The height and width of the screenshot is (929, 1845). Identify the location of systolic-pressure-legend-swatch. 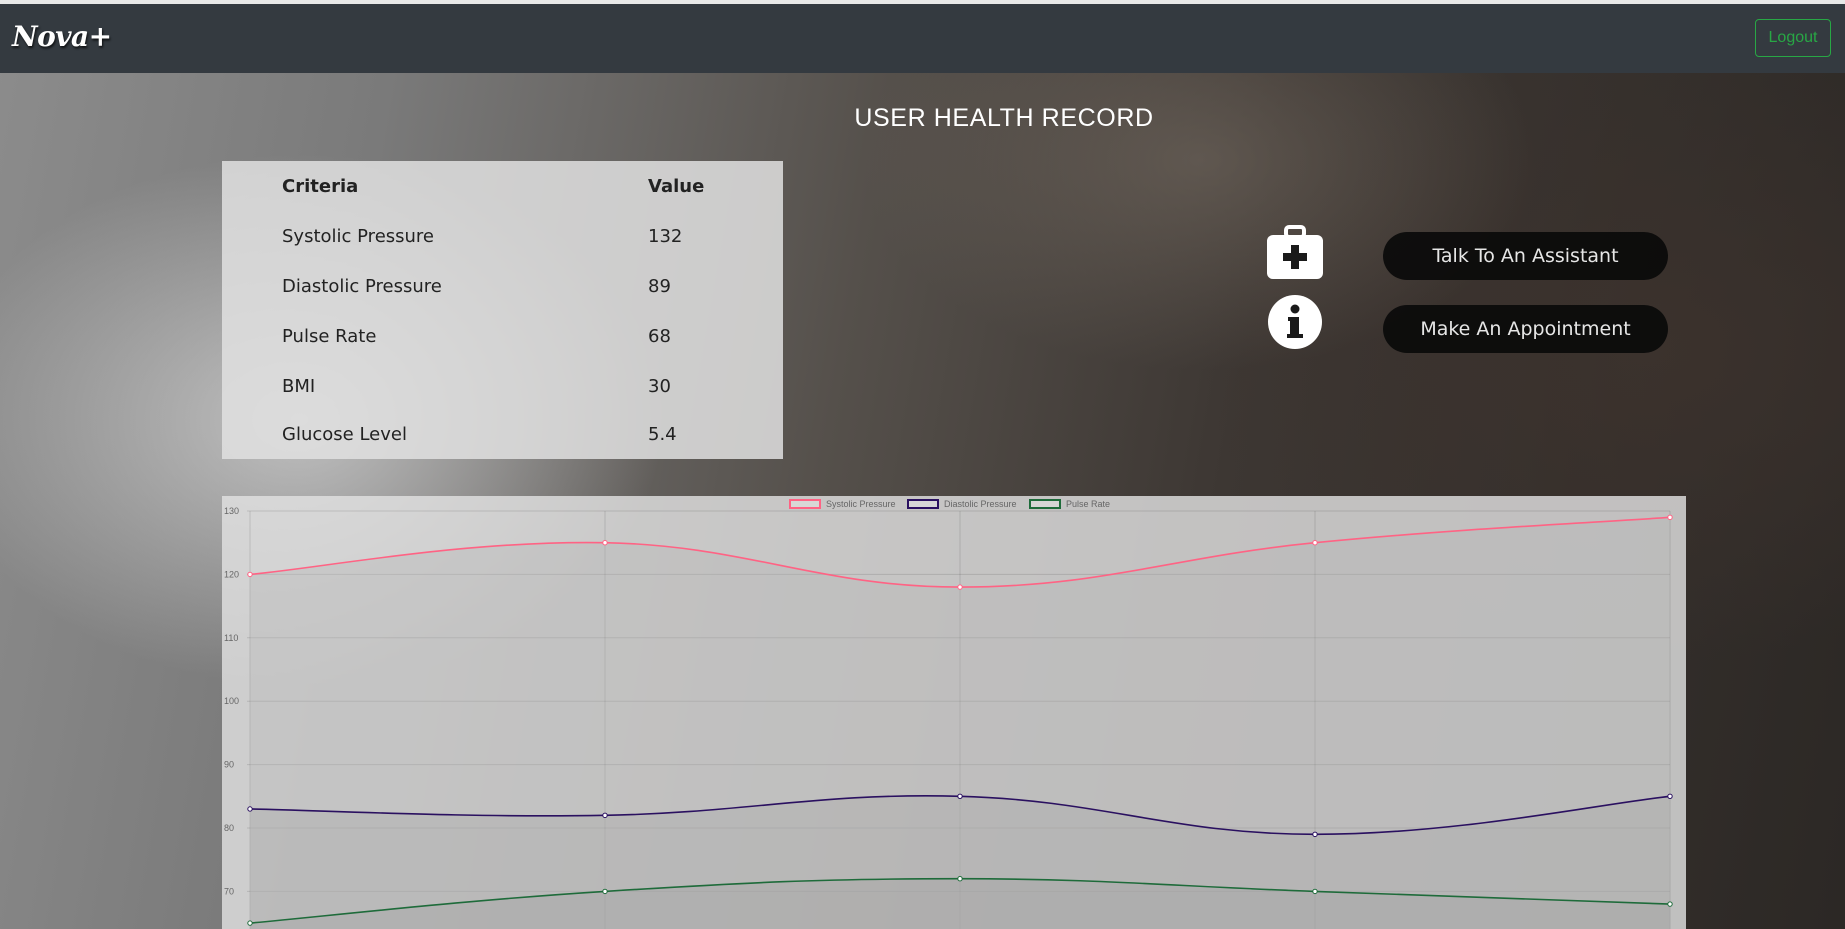
(805, 504).